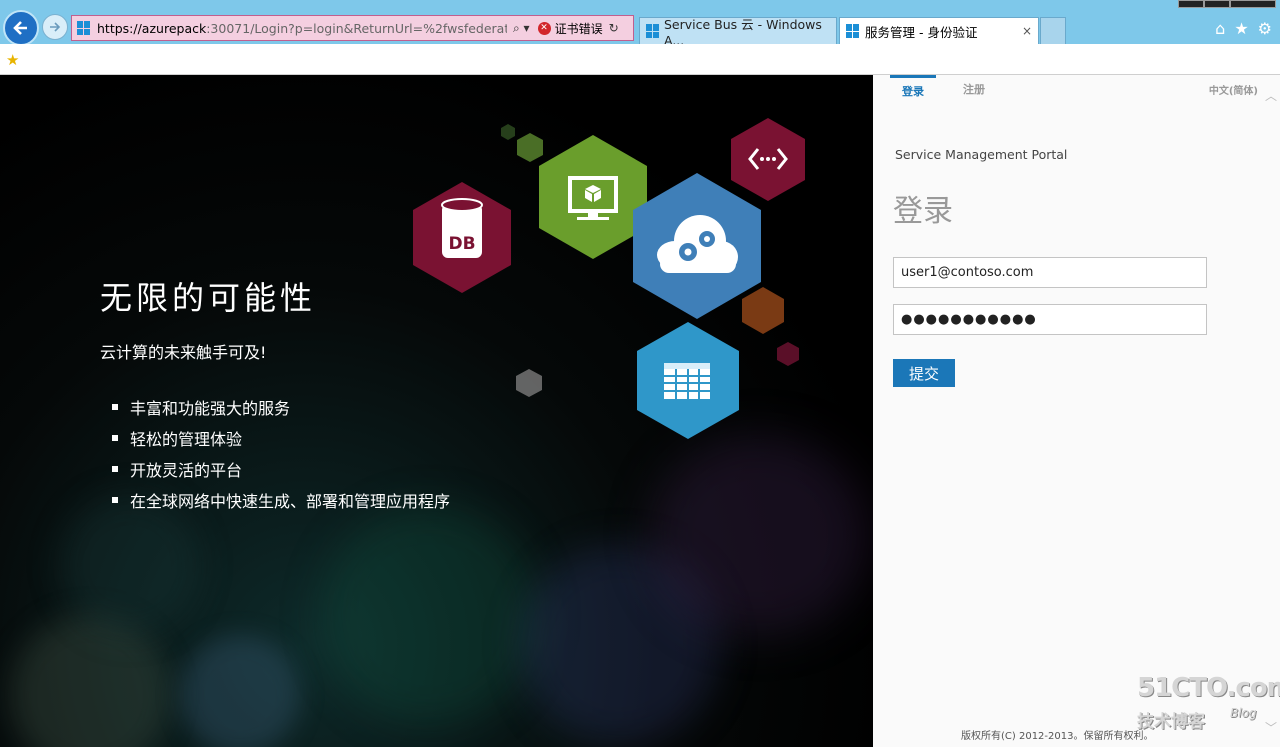  Describe the element at coordinates (1050, 319) in the screenshot. I see `password-input` at that location.